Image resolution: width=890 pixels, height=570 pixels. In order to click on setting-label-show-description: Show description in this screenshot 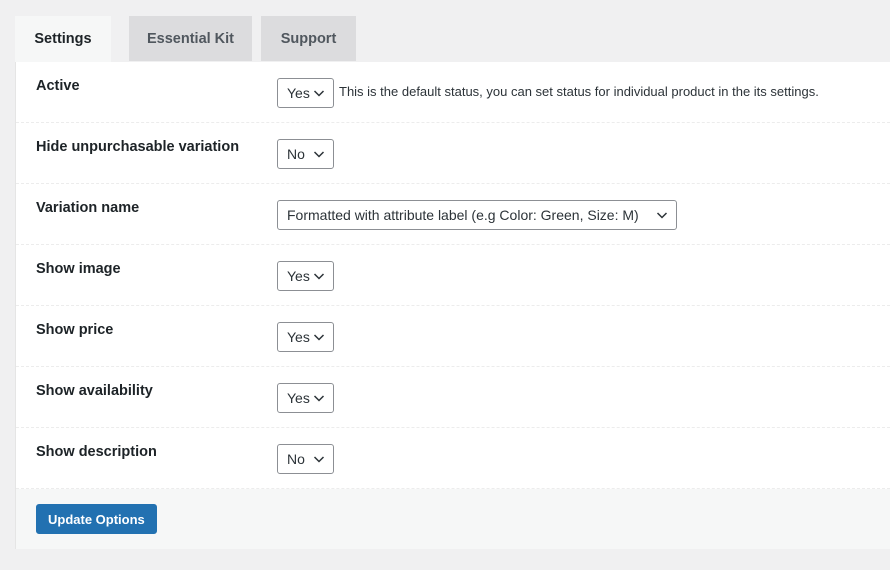, I will do `click(96, 452)`.